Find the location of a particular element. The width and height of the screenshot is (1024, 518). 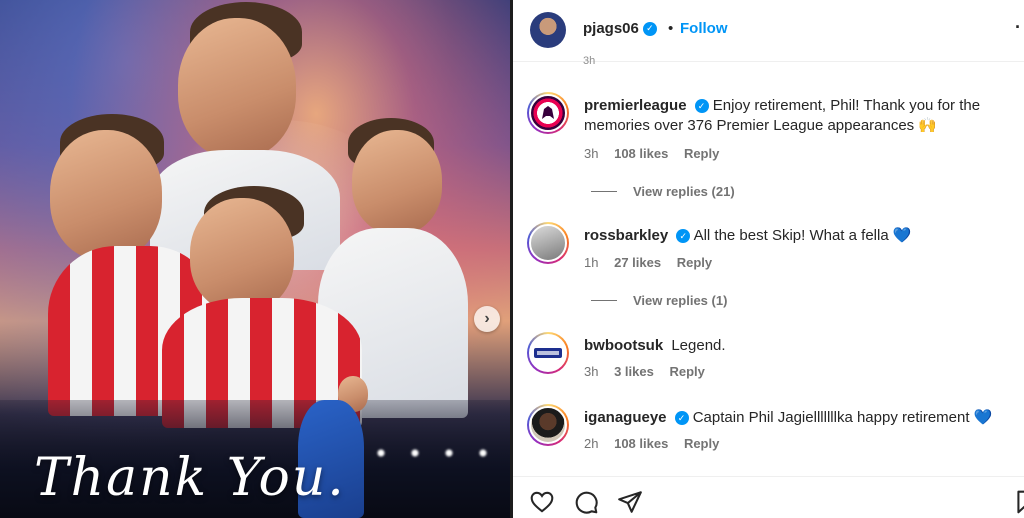

comment-username: bwbootsuk is located at coordinates (623, 345).